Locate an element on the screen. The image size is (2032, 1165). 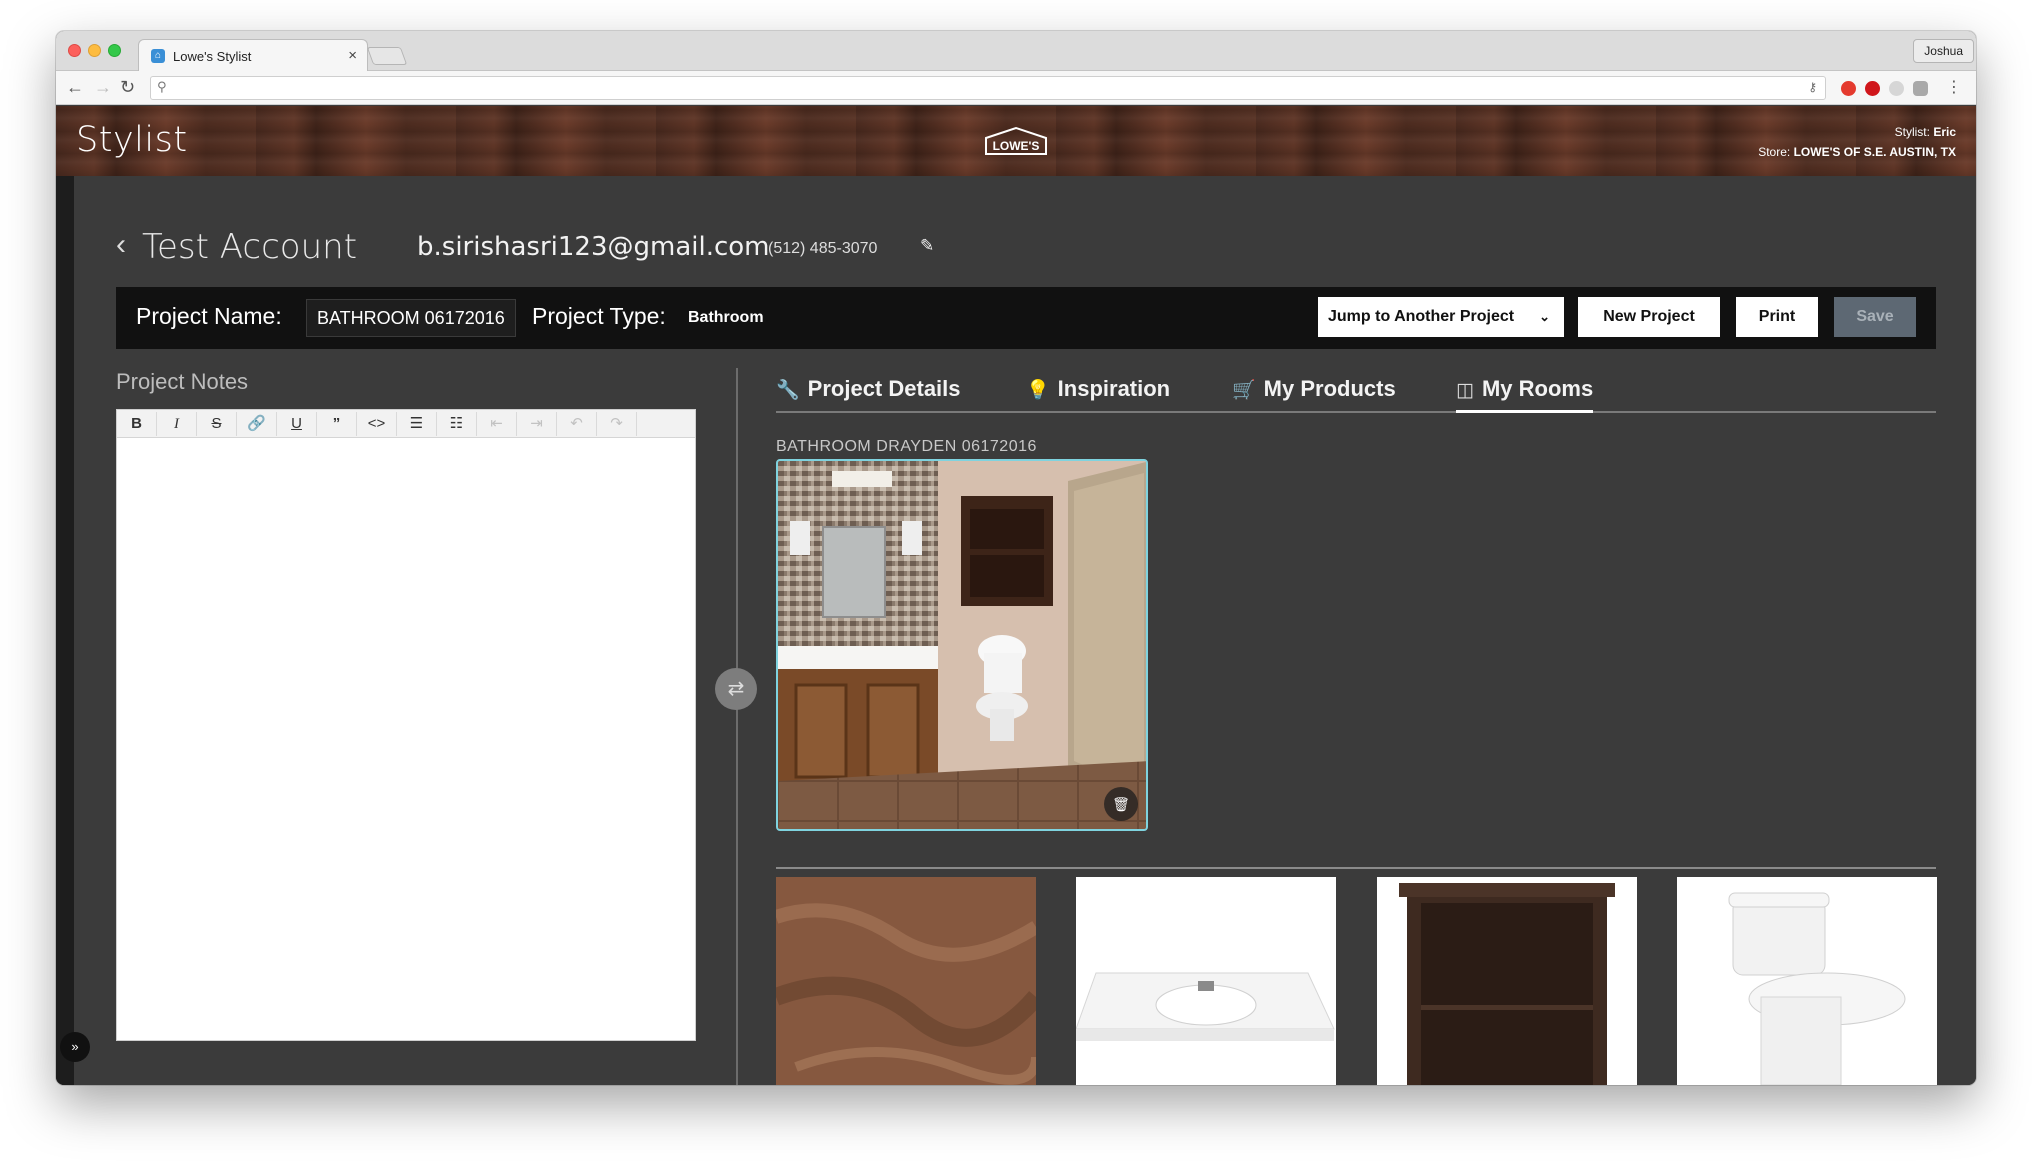
project-type-value: Bathroom is located at coordinates (726, 317).